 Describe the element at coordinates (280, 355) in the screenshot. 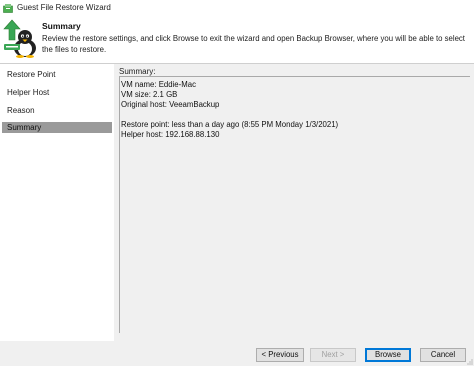

I see `previous-button: < Previous` at that location.